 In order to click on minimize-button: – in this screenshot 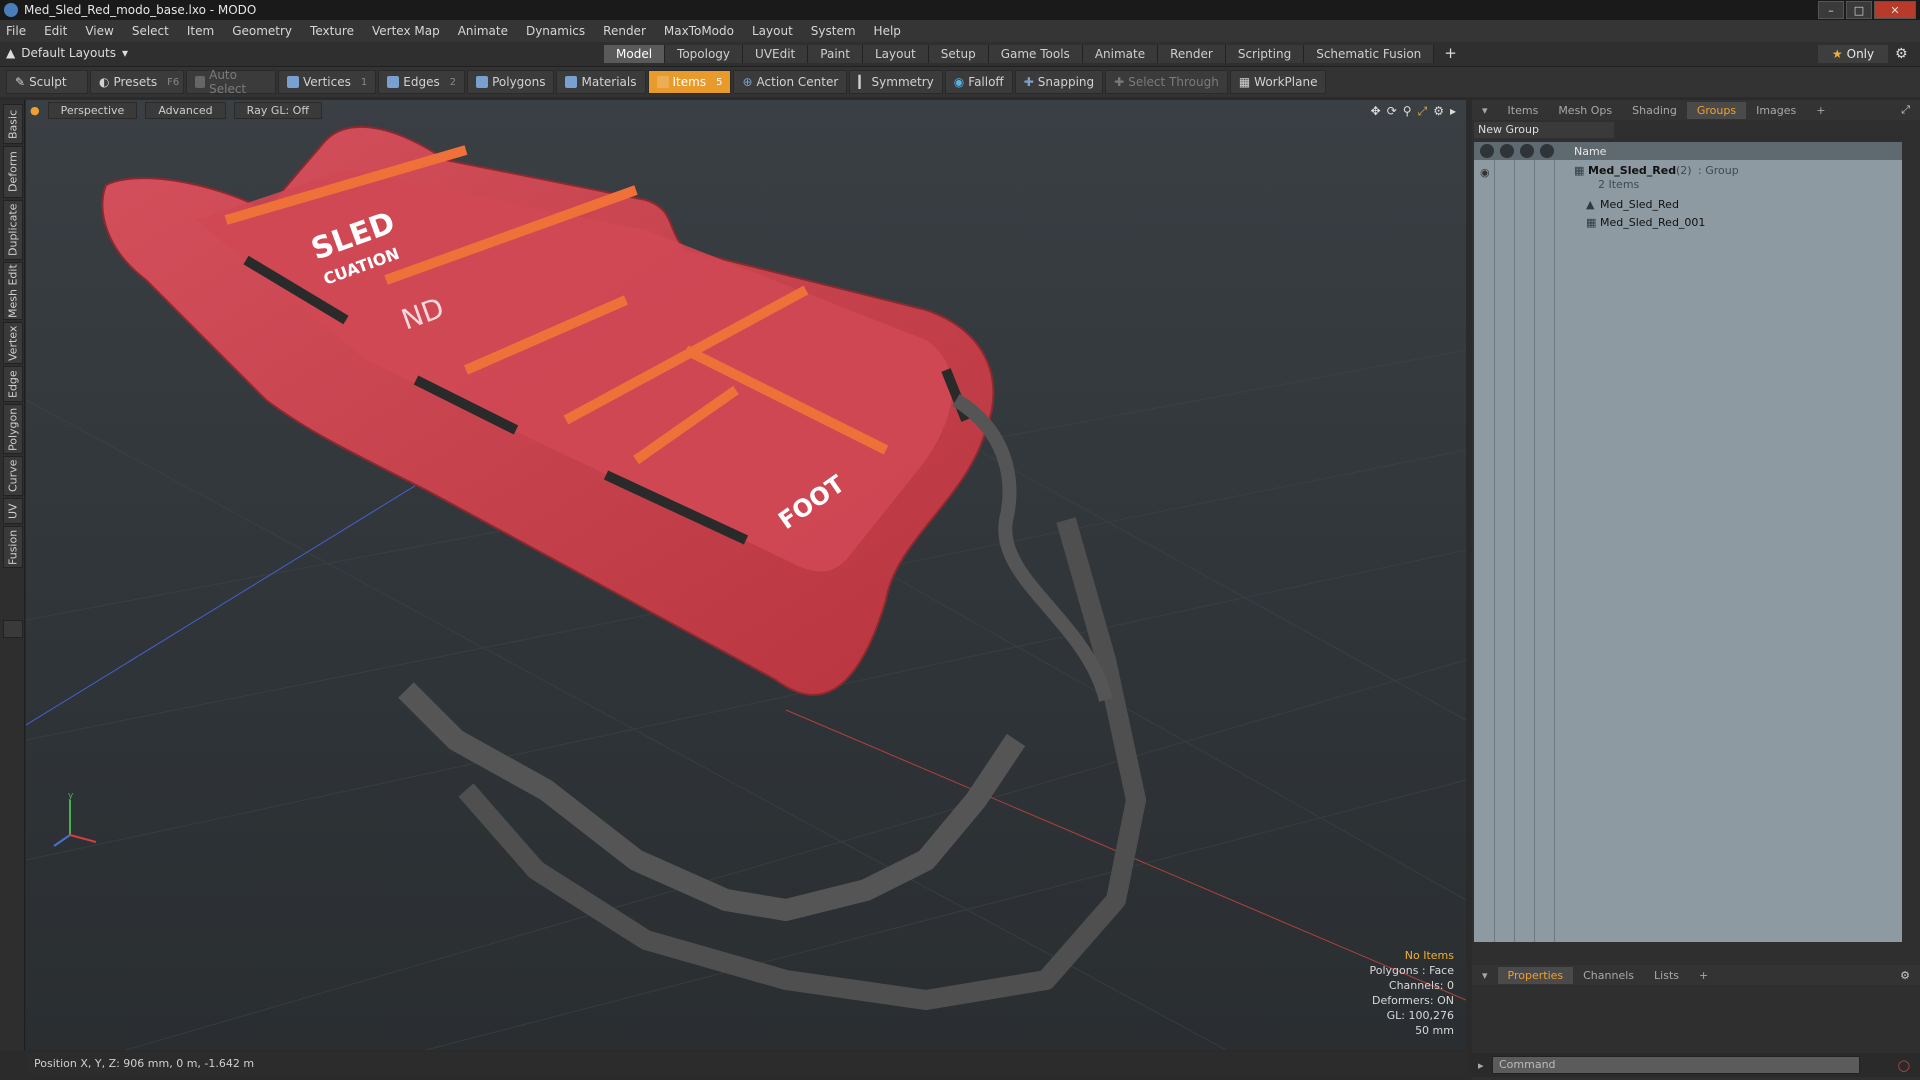, I will do `click(1831, 10)`.